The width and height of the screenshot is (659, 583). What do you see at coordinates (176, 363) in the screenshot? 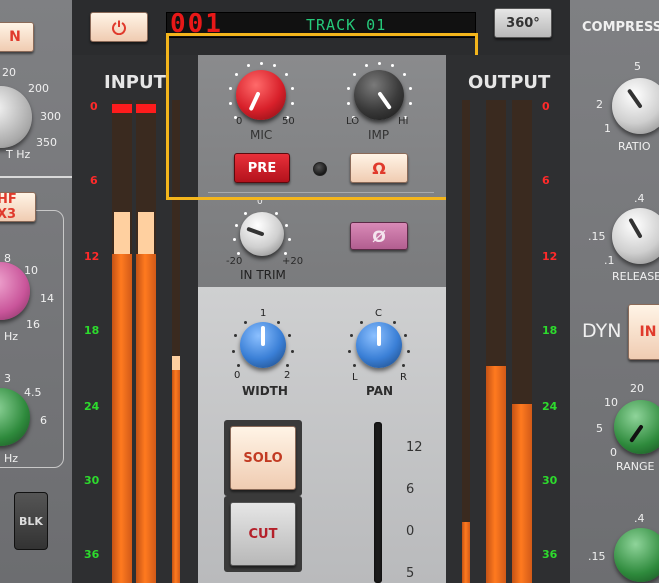
I see `input-gr-hold` at bounding box center [176, 363].